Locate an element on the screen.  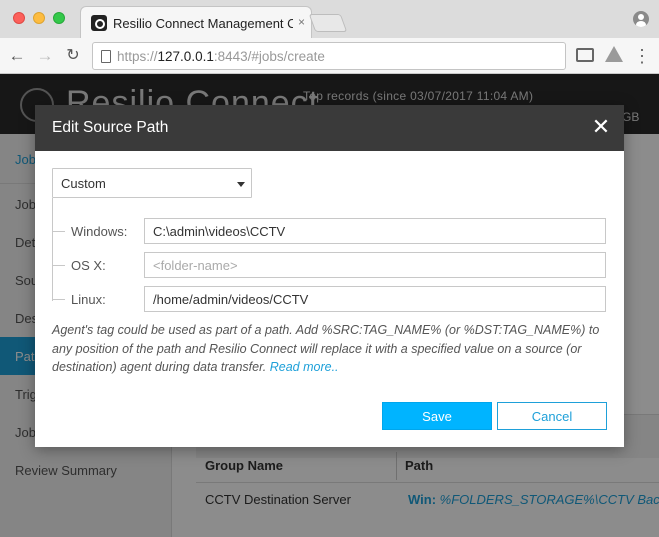
tree-connector-line is located at coordinates (52, 249).